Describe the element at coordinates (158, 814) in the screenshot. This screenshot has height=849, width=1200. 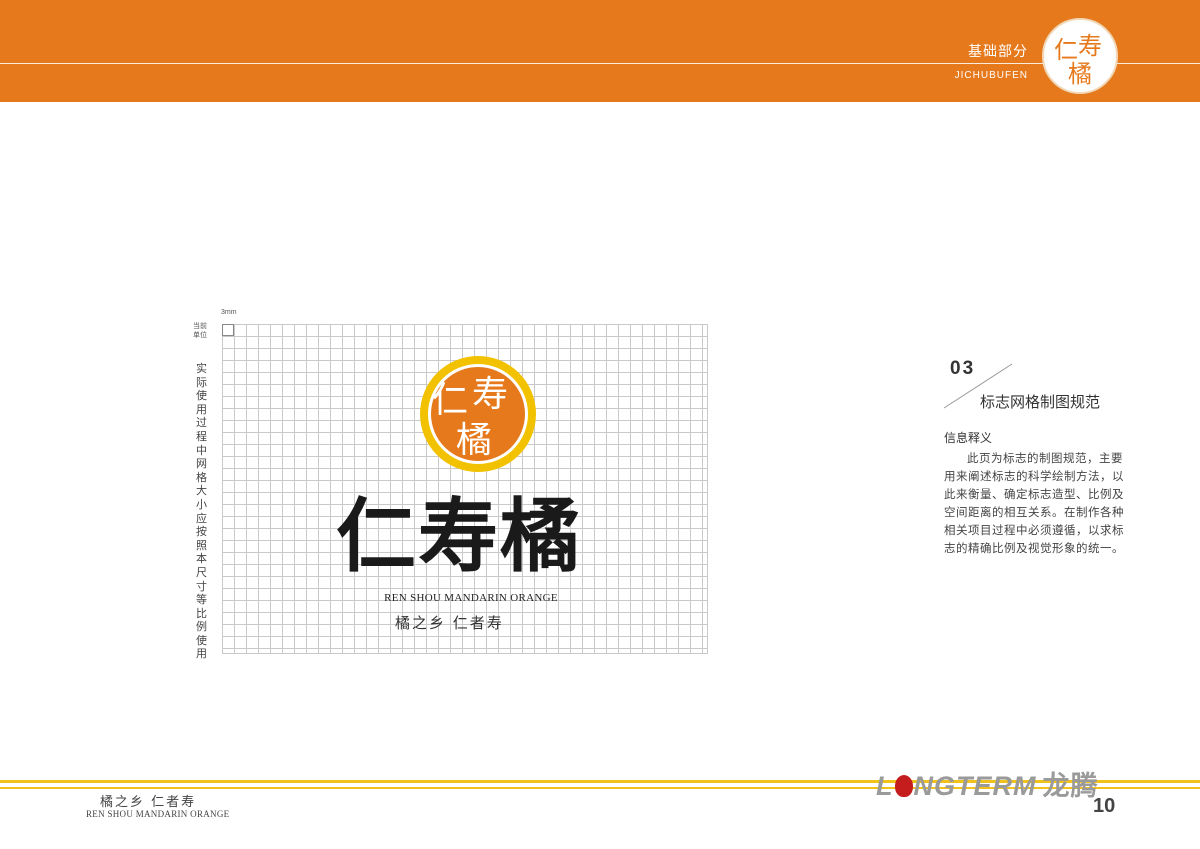
I see `footer-slogan-en: REN SHOU MANDARIN ORANGE` at that location.